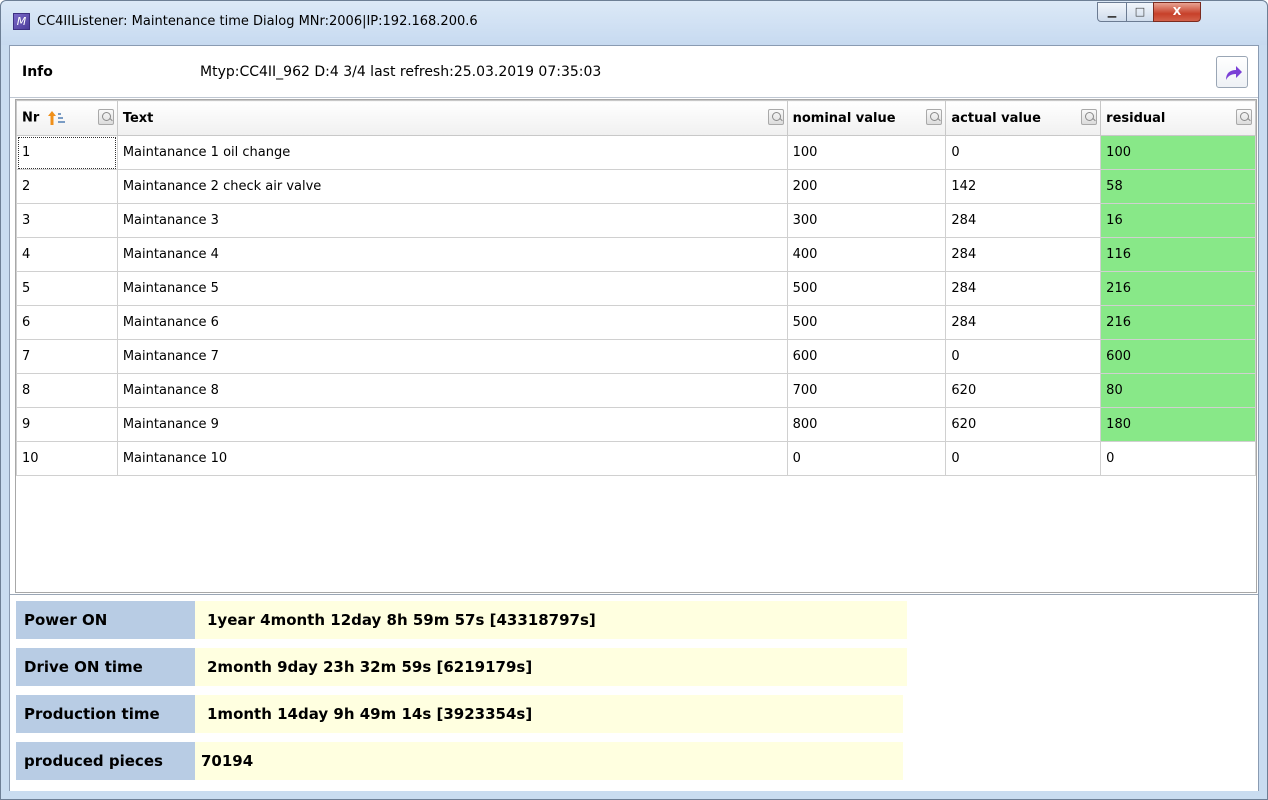 The height and width of the screenshot is (800, 1268). What do you see at coordinates (844, 118) in the screenshot?
I see `column-header-nominal-label: nominal value` at bounding box center [844, 118].